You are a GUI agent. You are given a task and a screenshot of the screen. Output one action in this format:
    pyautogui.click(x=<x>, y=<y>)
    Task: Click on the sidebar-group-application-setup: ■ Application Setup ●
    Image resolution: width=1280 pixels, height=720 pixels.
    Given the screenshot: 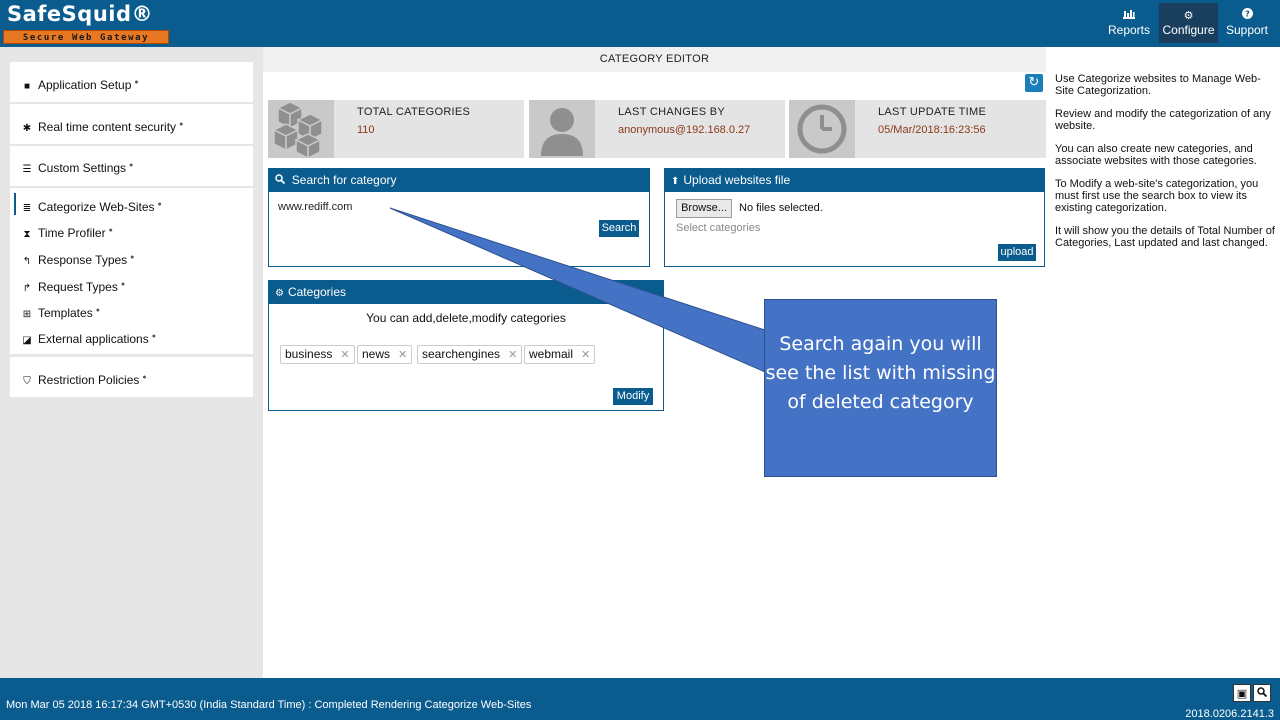 What is the action you would take?
    pyautogui.click(x=131, y=82)
    